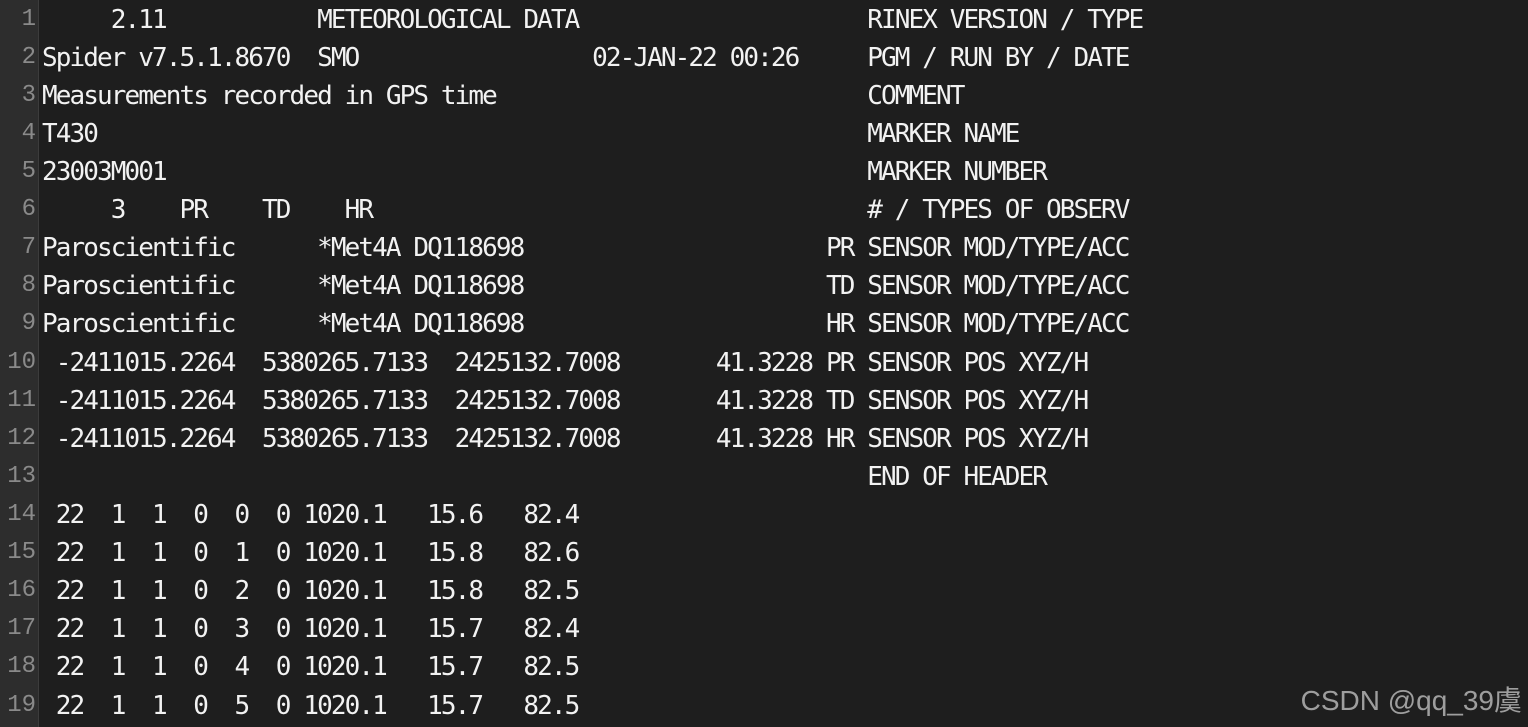 This screenshot has width=1528, height=727. Describe the element at coordinates (21, 476) in the screenshot. I see `line-number: 13` at that location.